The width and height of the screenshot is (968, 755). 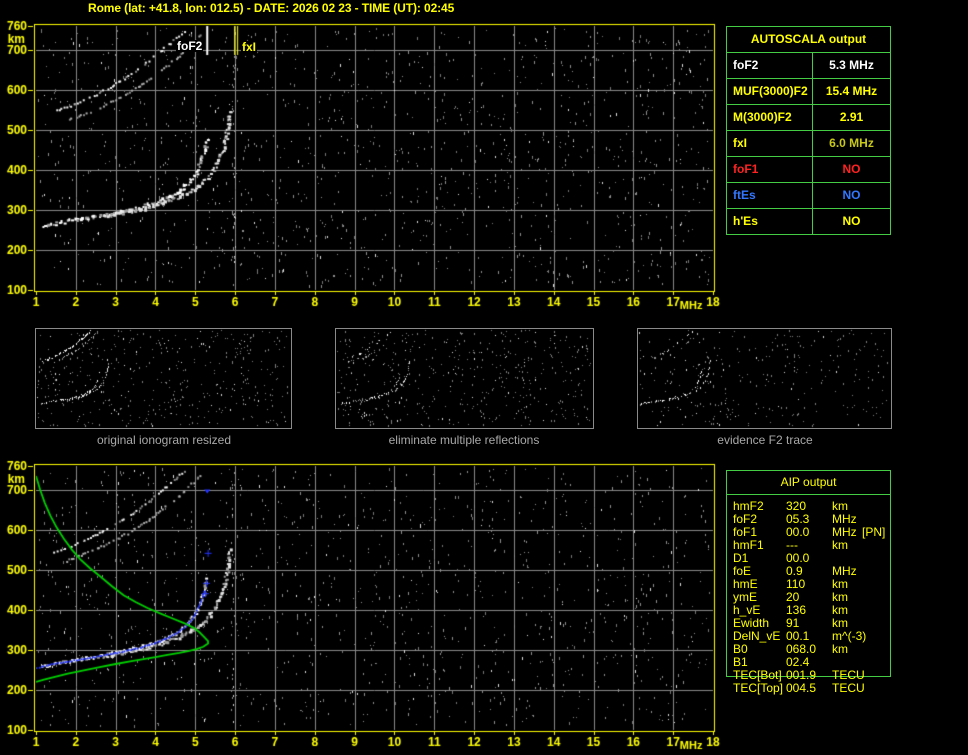 I want to click on autoscala-row-label: MUF(3000)F2, so click(x=770, y=91).